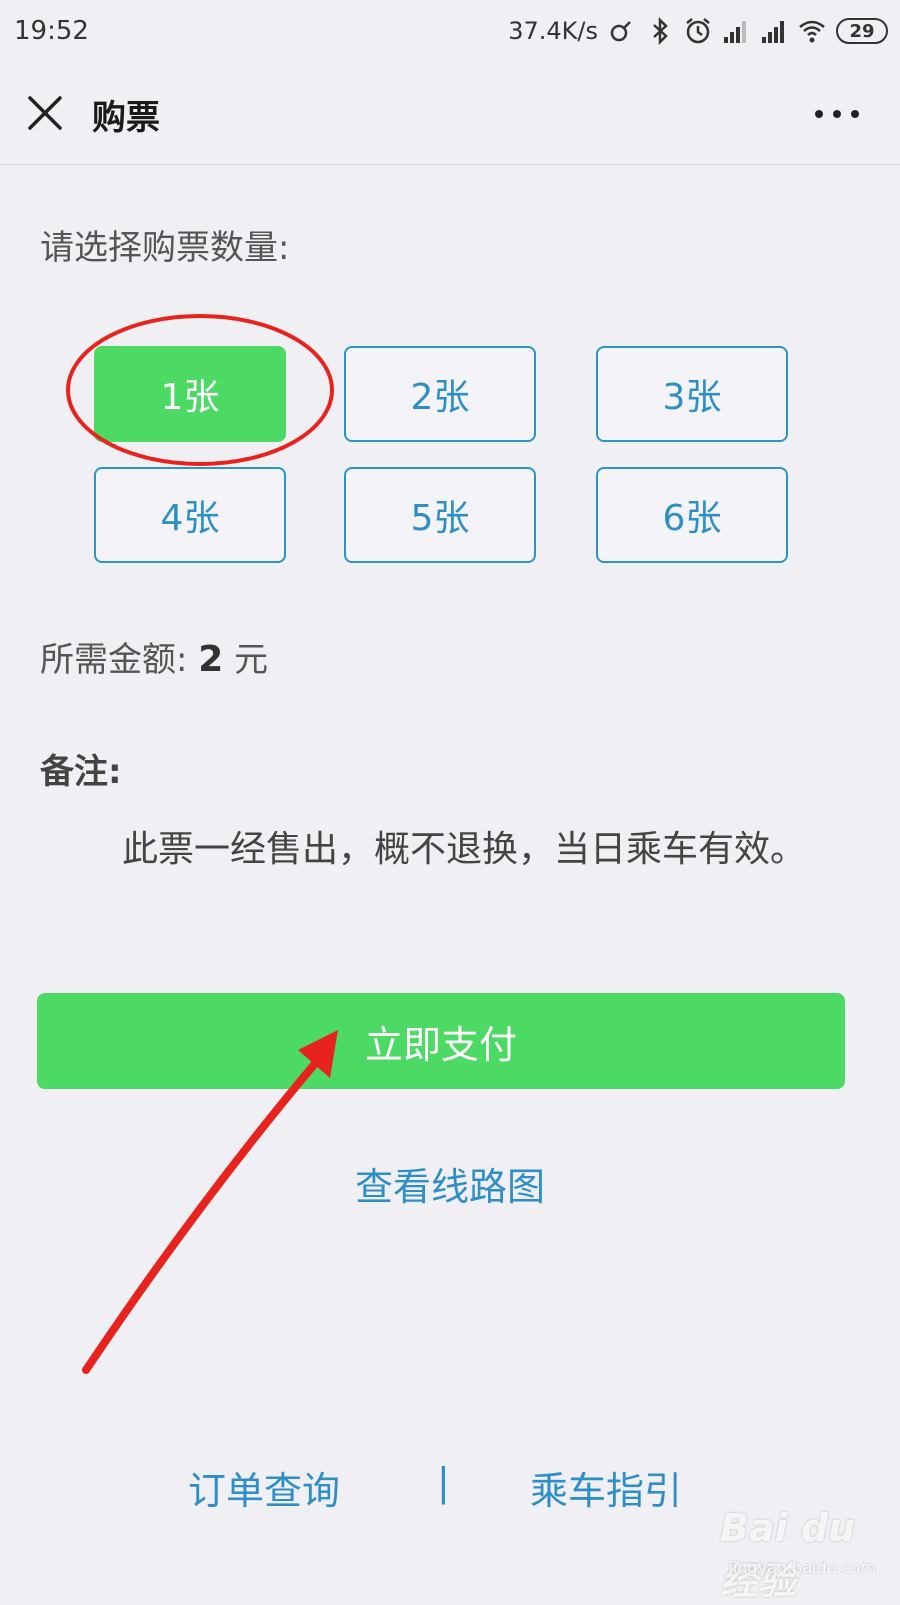  I want to click on amount-label: 所需金额:, so click(114, 660).